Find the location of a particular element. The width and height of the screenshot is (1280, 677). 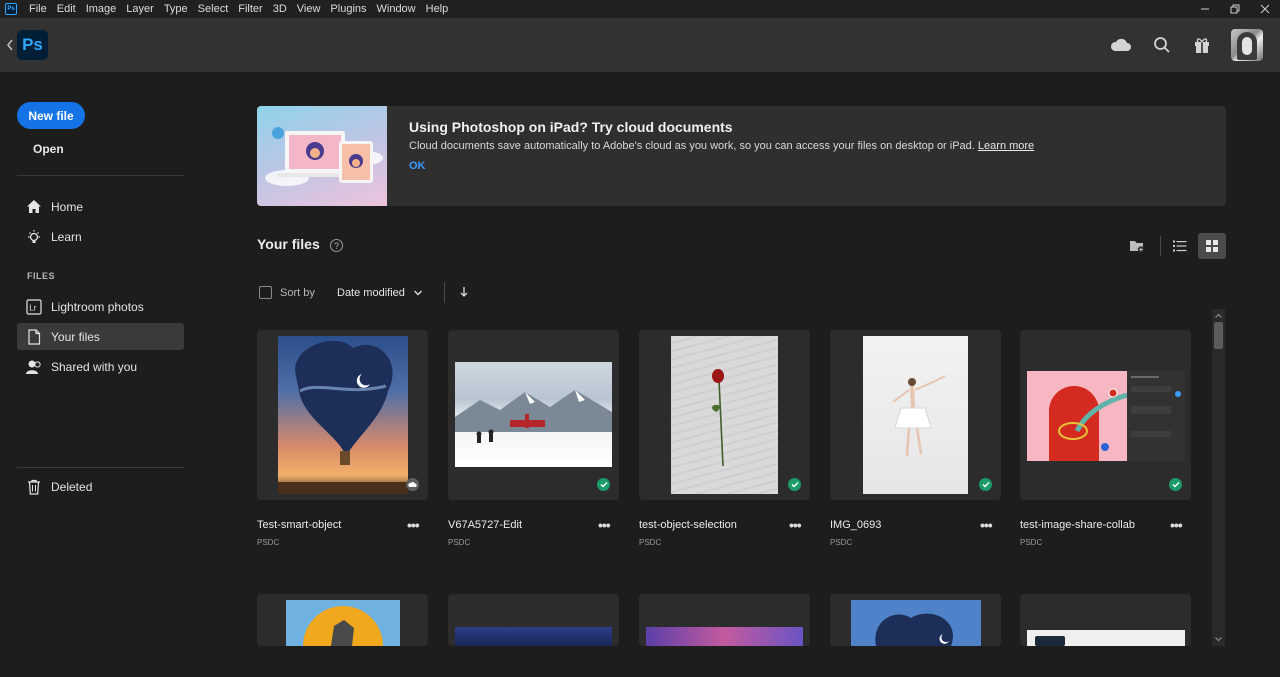

scrollbar-thumb is located at coordinates (1218, 335).